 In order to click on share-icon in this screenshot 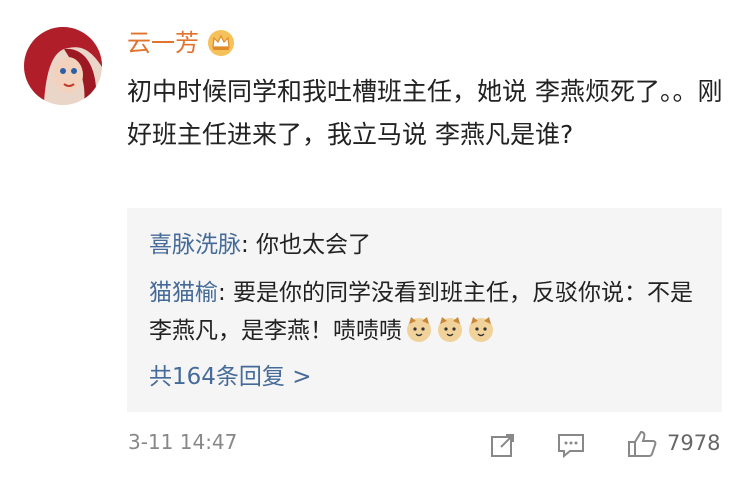, I will do `click(503, 445)`.